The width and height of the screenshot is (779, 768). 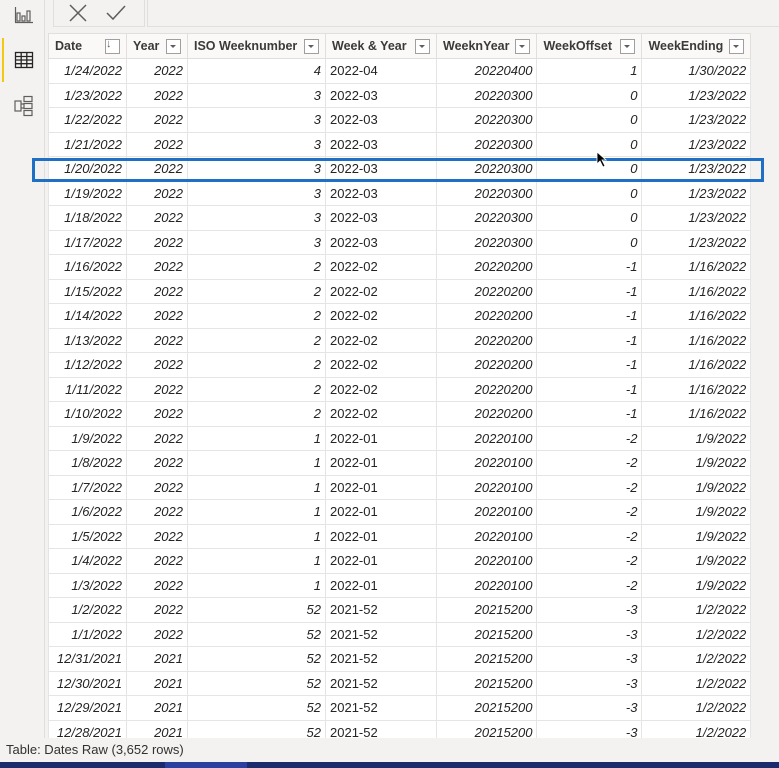 What do you see at coordinates (400, 193) in the screenshot?
I see `table-row: 1/19/2022 2022 3 2022-03 20220300 0 1/23/2022` at bounding box center [400, 193].